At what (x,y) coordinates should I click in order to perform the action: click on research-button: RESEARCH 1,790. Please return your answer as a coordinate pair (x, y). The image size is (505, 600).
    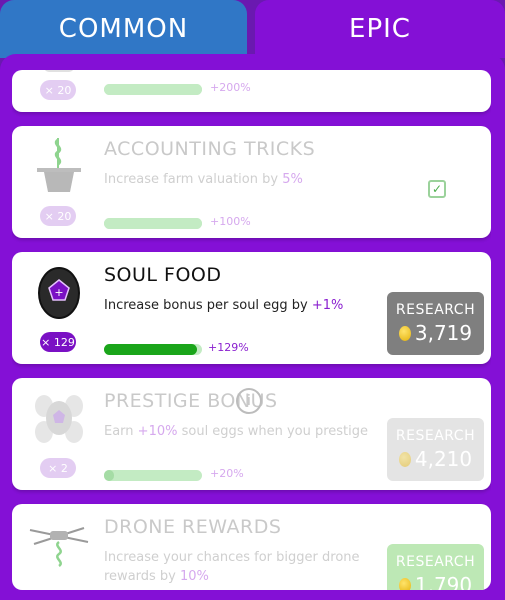
    Looking at the image, I should click on (435, 567).